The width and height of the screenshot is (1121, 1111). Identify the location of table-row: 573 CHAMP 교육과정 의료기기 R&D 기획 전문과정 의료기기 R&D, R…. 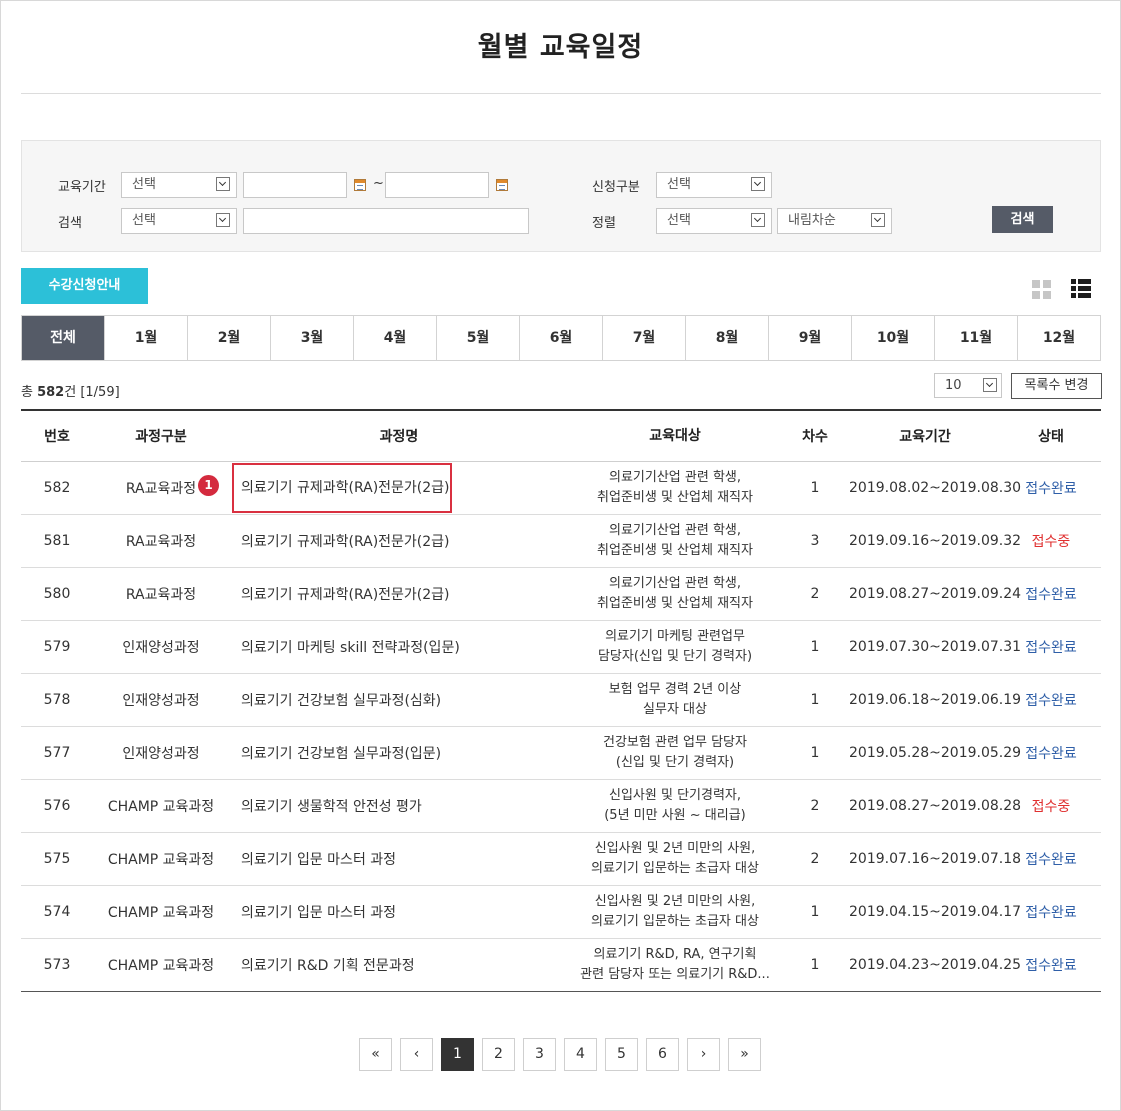
(561, 965).